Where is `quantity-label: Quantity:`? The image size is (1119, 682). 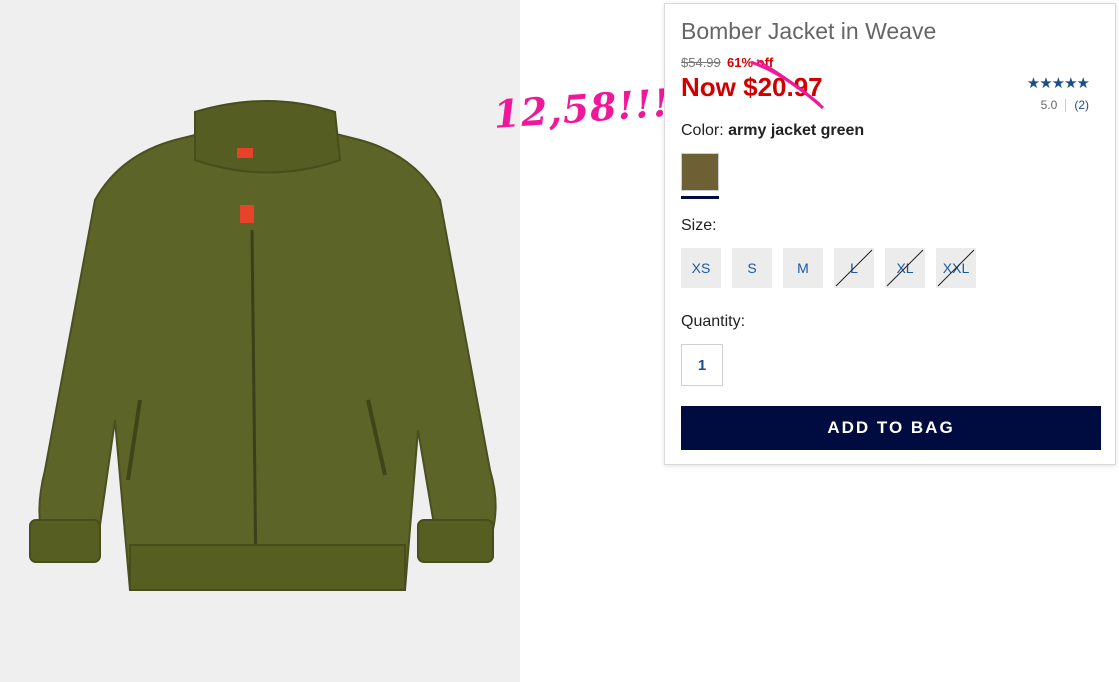
quantity-label: Quantity: is located at coordinates (713, 321).